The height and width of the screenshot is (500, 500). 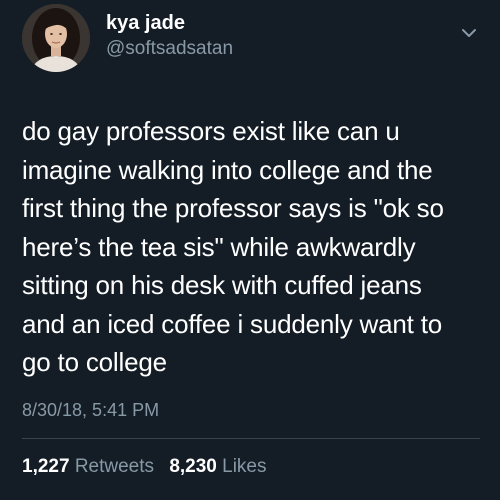 I want to click on display-name: kya jade, so click(x=145, y=23).